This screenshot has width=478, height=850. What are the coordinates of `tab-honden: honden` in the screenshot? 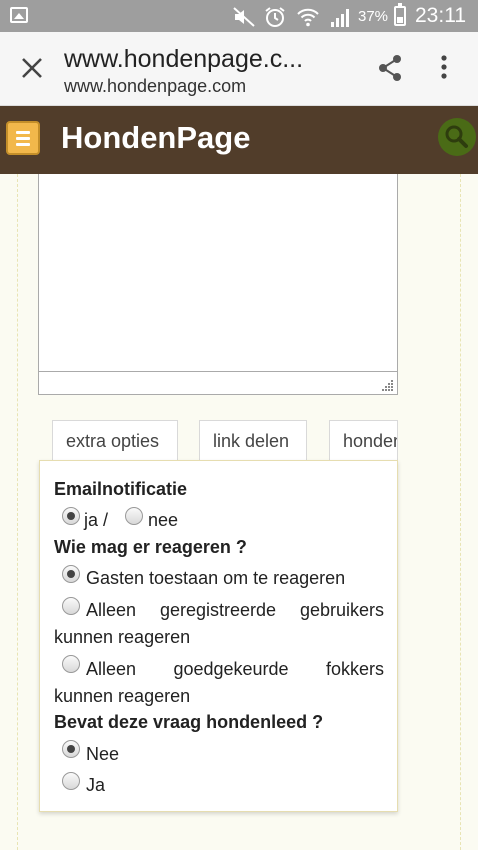 It's located at (363, 440).